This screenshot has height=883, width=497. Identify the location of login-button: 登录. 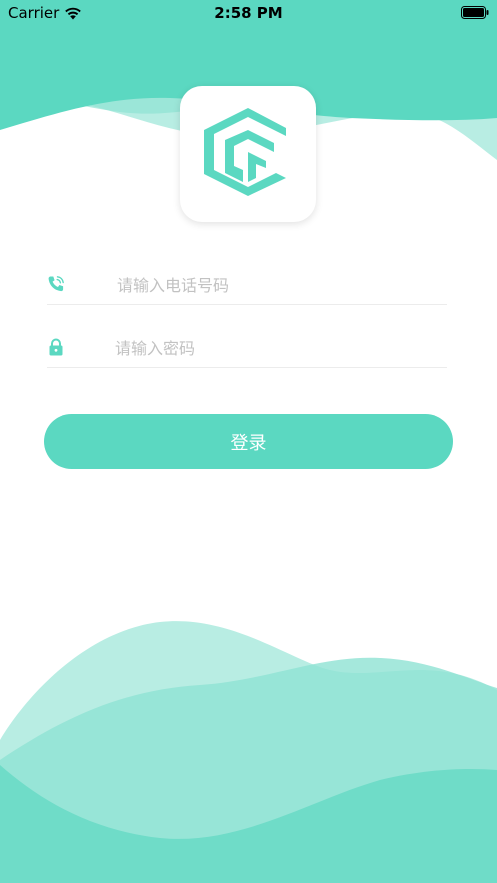
(248, 441).